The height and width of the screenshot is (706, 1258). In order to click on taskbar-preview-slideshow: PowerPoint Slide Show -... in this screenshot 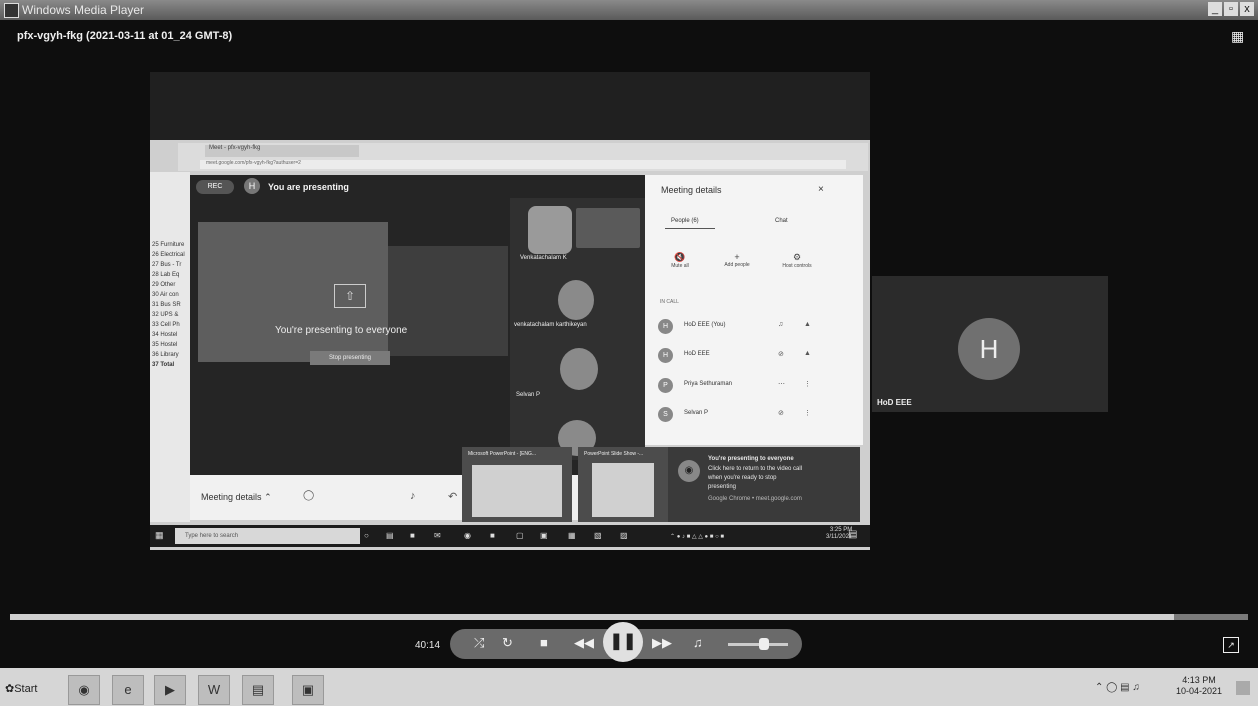, I will do `click(623, 484)`.